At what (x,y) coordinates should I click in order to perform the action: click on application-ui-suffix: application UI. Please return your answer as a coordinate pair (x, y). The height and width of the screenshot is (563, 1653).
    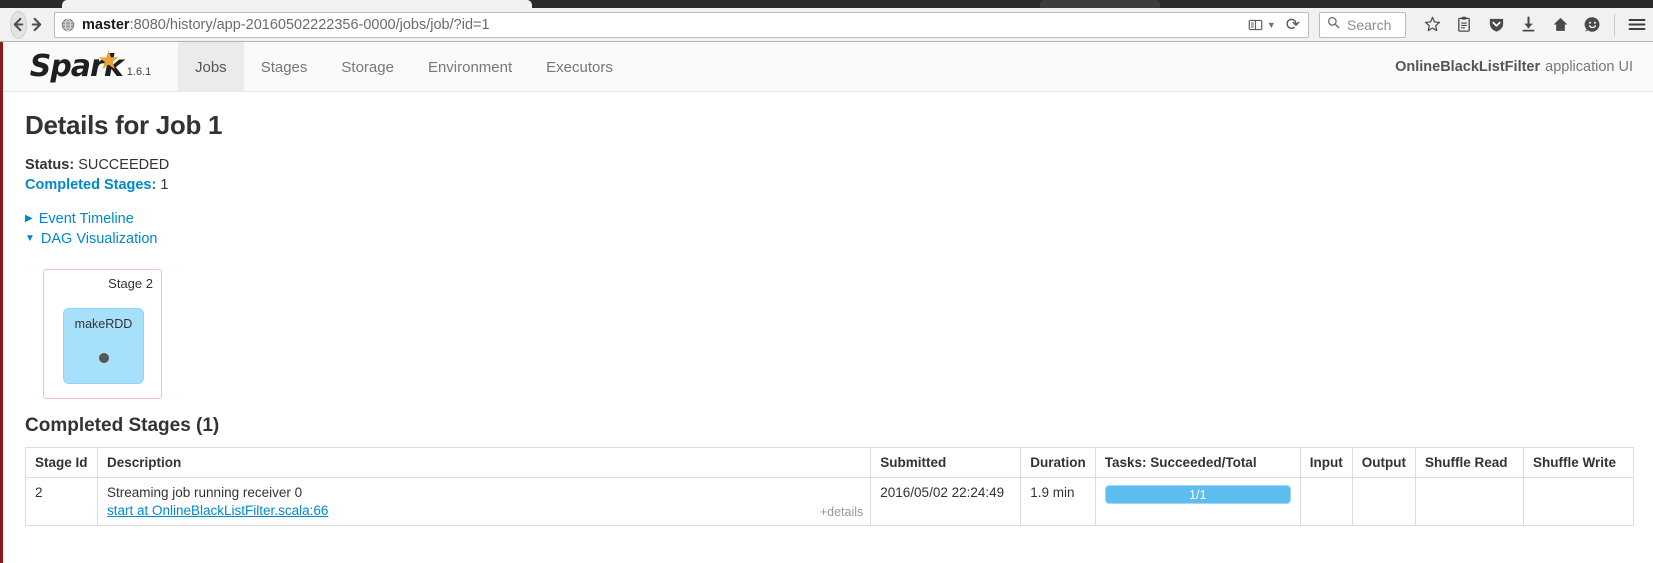
    Looking at the image, I should click on (1589, 66).